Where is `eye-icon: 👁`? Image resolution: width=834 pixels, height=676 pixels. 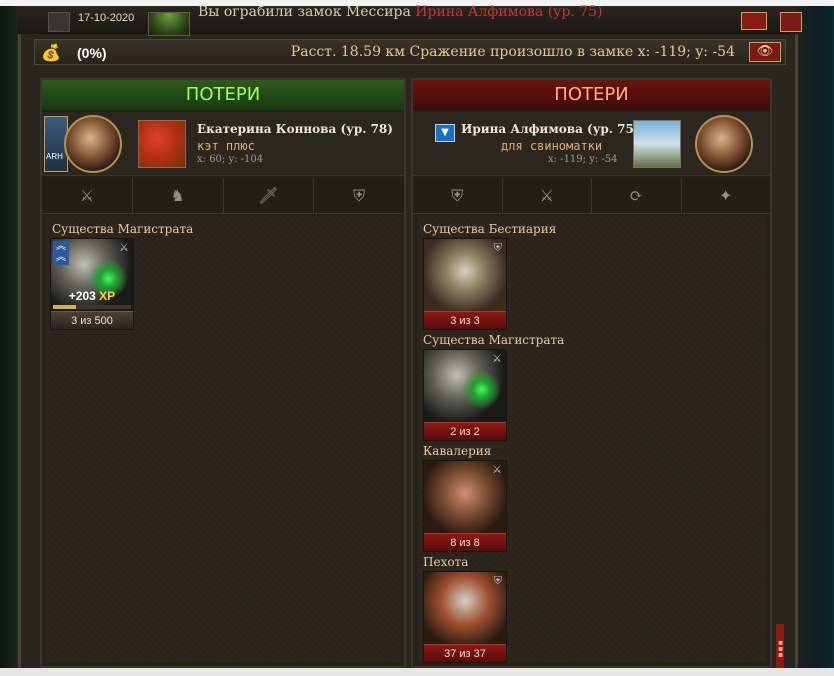
eye-icon: 👁 is located at coordinates (765, 52).